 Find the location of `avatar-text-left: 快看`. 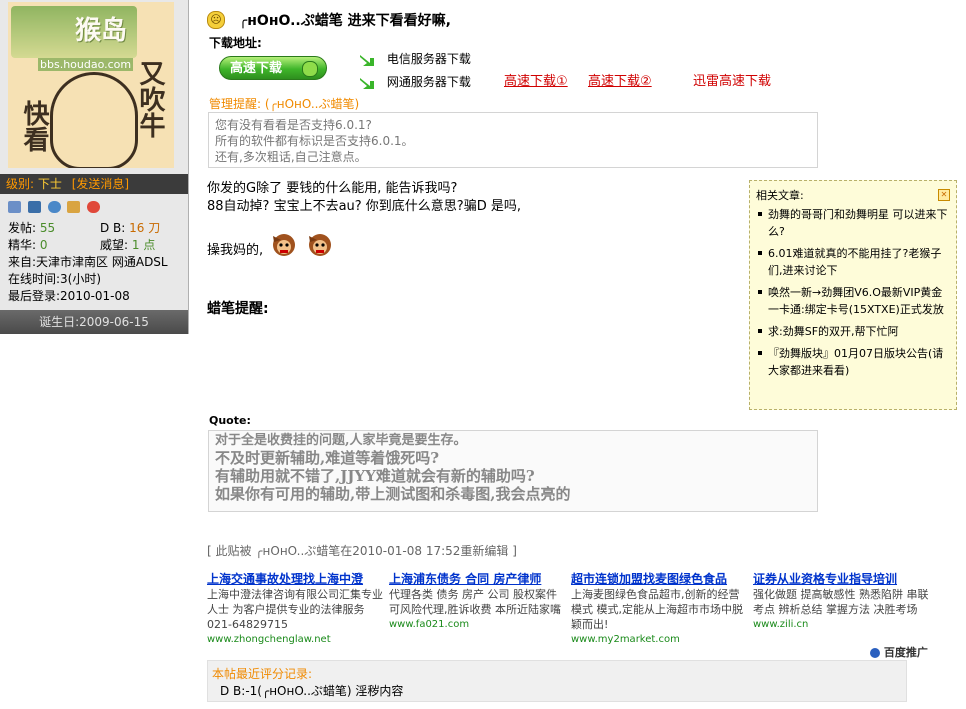

avatar-text-left: 快看 is located at coordinates (34, 126).